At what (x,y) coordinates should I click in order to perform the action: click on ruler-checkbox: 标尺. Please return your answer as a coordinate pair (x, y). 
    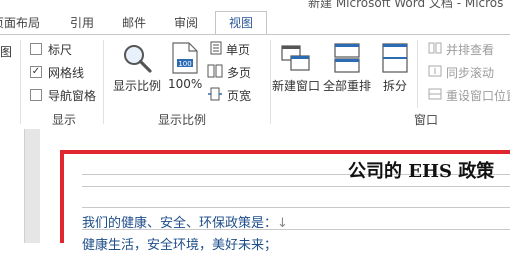
    Looking at the image, I should click on (51, 49).